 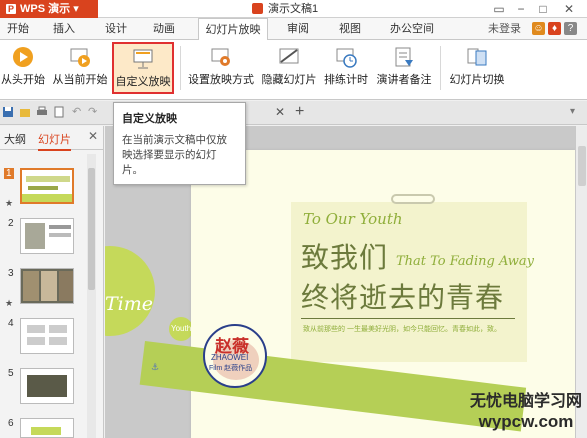 I want to click on slide-subtitle-english: To Our Youth, so click(x=353, y=219).